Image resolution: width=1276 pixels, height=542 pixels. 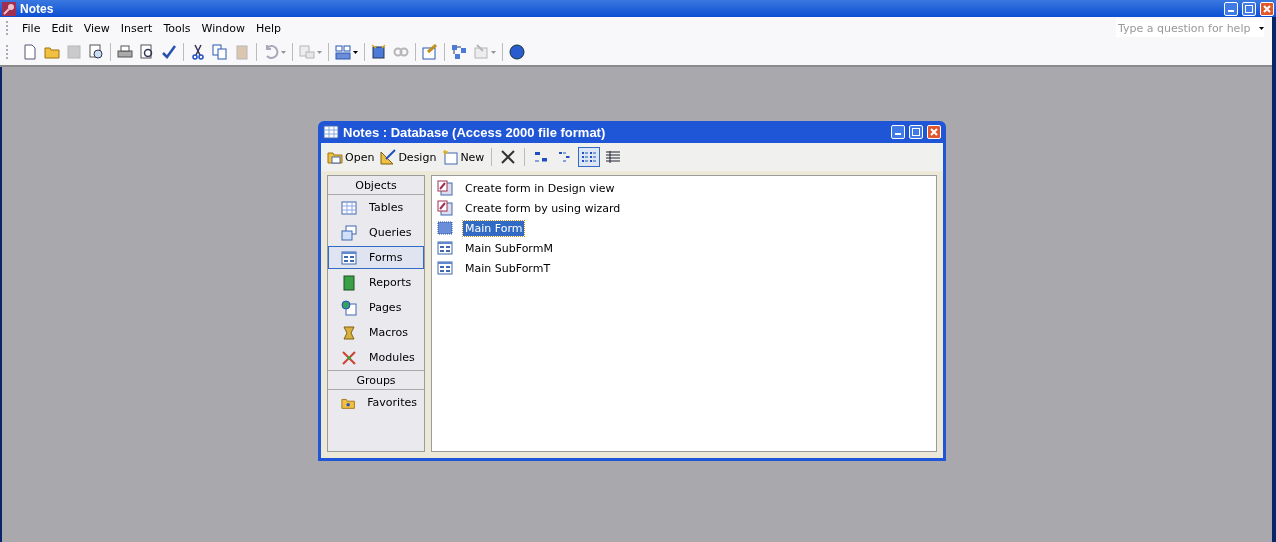 I want to click on book-icon, so click(x=349, y=282).